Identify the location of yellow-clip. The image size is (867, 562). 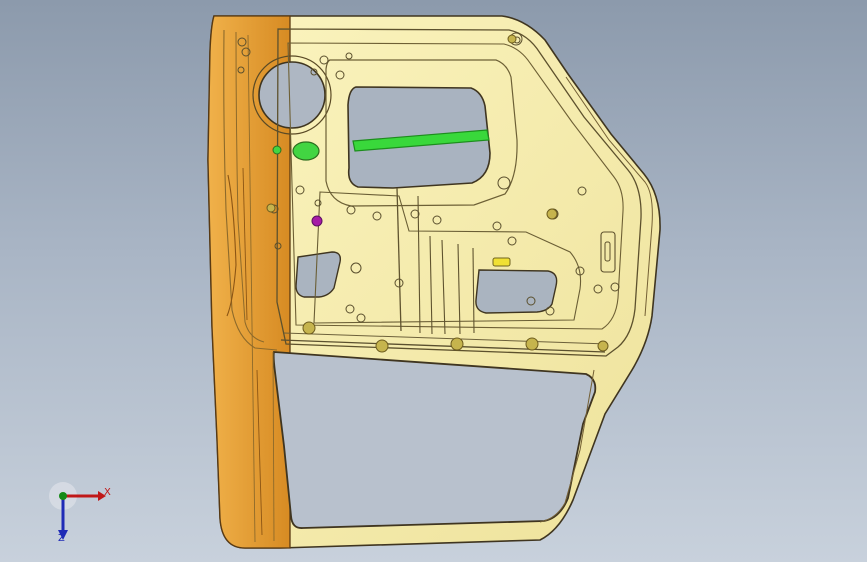
(501, 262).